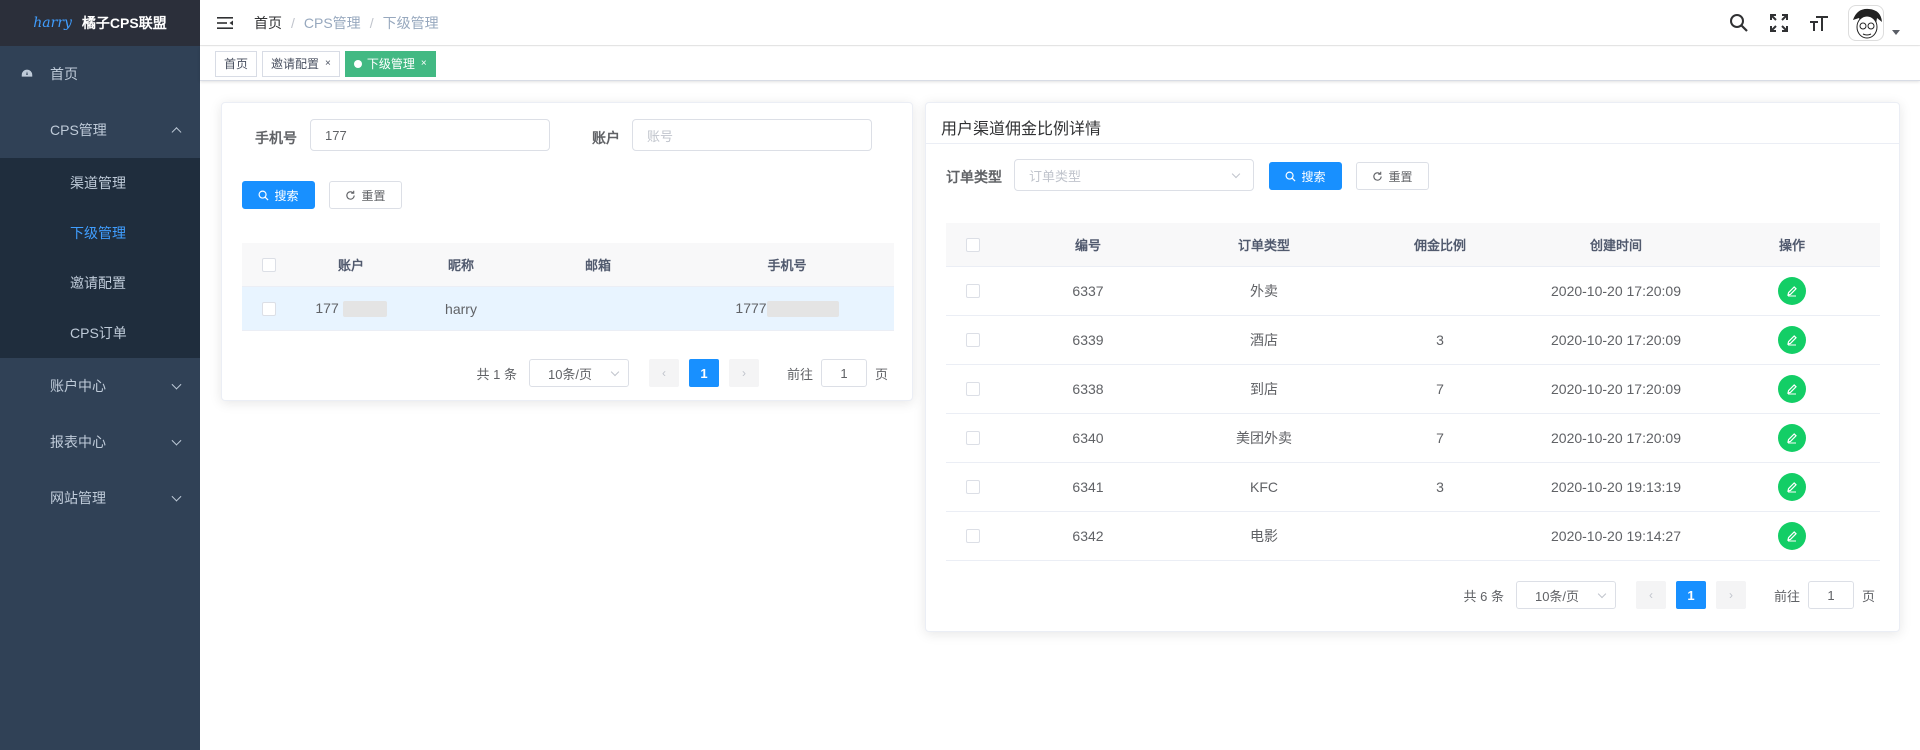  Describe the element at coordinates (373, 195) in the screenshot. I see `reset-button-label: 重置` at that location.